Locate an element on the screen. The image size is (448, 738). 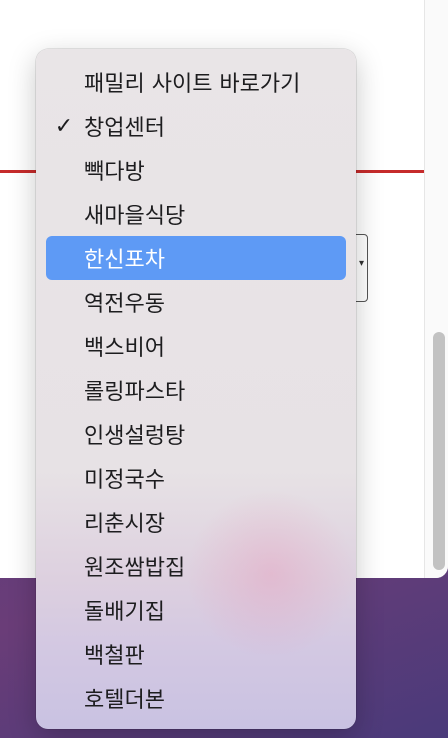
dropdown-option: 백철판 is located at coordinates (196, 654).